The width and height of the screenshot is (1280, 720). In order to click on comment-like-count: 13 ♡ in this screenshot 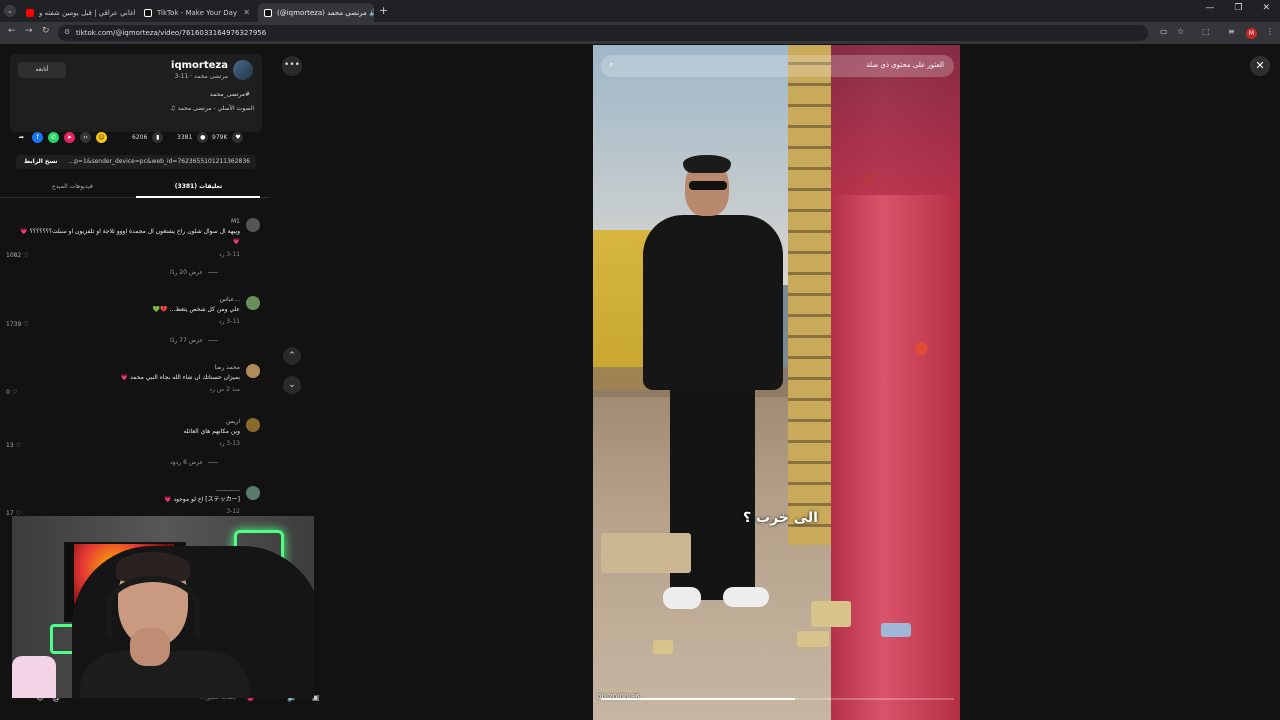, I will do `click(13, 445)`.